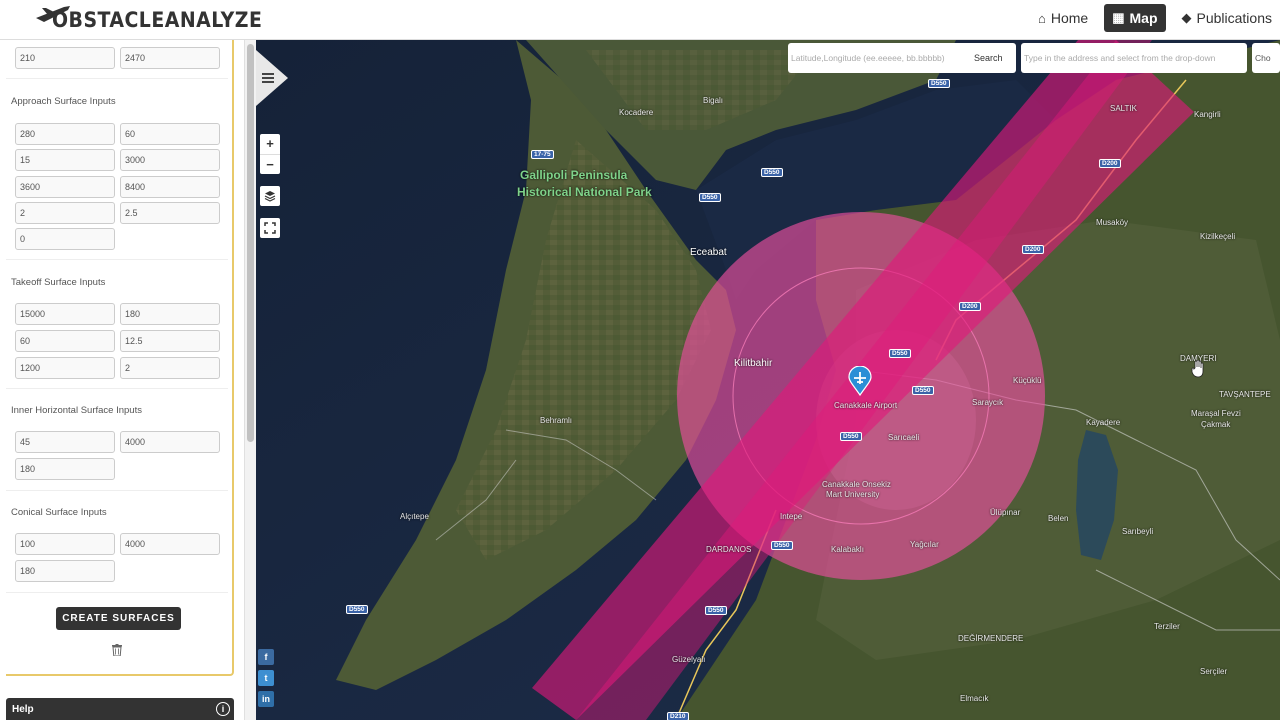  I want to click on sidebar-toggle-button, so click(272, 78).